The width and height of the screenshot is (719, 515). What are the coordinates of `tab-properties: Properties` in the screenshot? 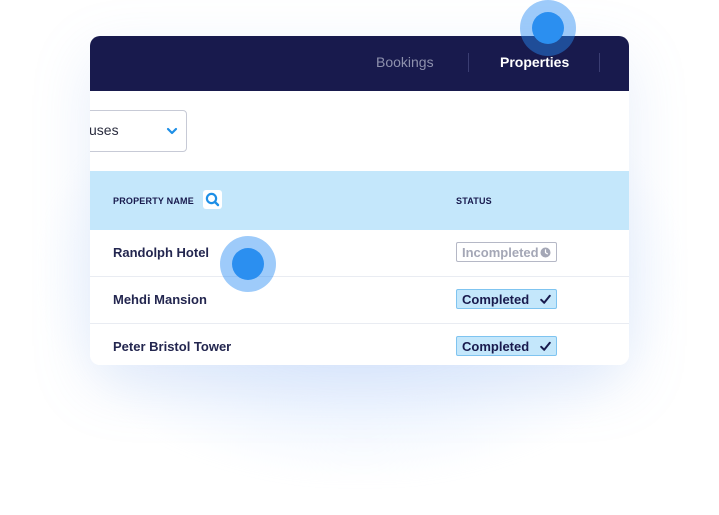 It's located at (534, 62).